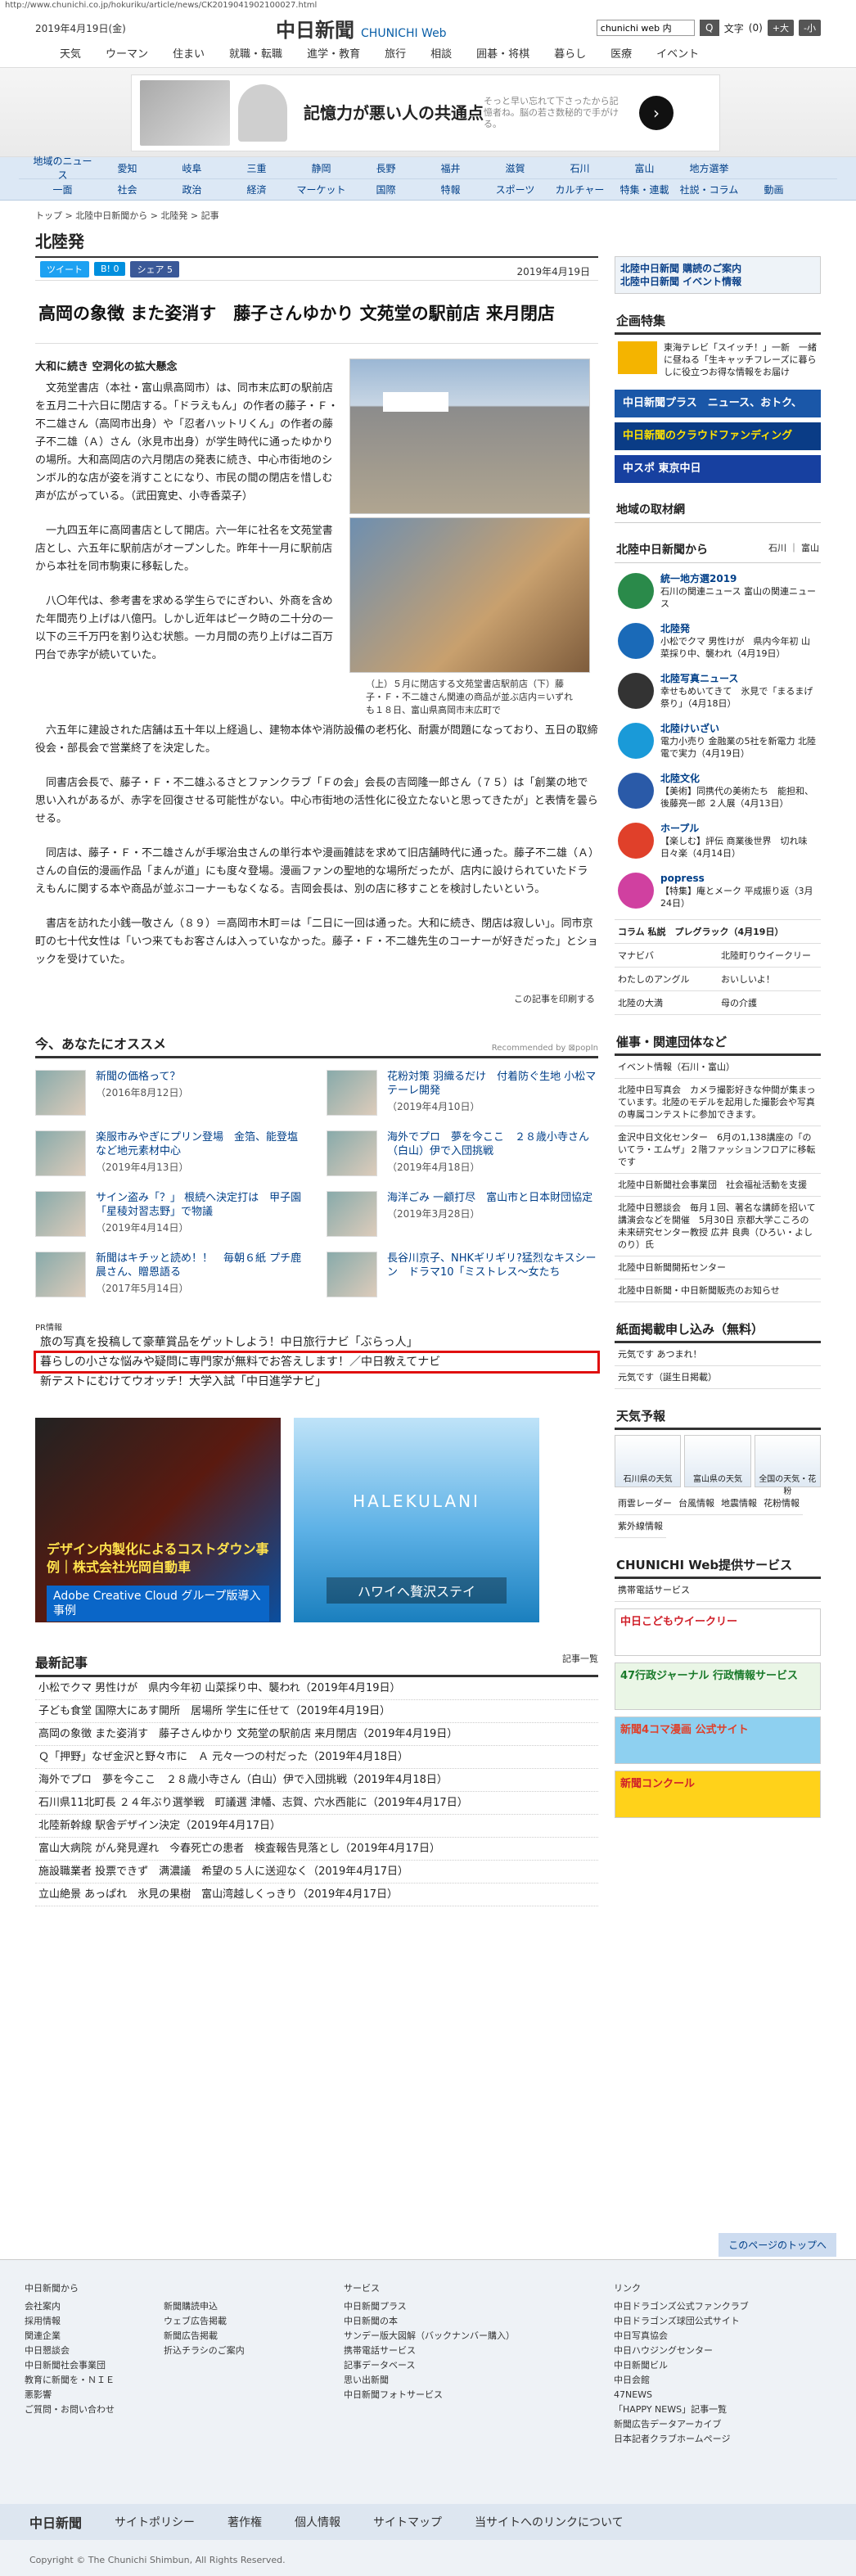  I want to click on font-smaller-button: -小, so click(810, 28).